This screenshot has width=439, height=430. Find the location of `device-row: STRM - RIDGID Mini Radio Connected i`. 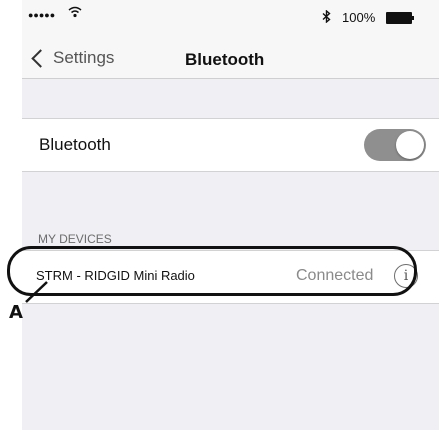

device-row: STRM - RIDGID Mini Radio Connected i is located at coordinates (230, 277).